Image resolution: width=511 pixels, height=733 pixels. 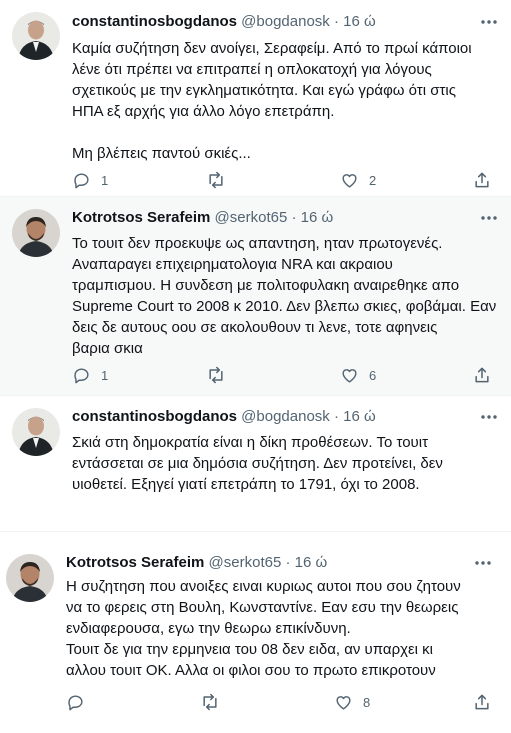 What do you see at coordinates (358, 375) in the screenshot?
I see `like-button: 6` at bounding box center [358, 375].